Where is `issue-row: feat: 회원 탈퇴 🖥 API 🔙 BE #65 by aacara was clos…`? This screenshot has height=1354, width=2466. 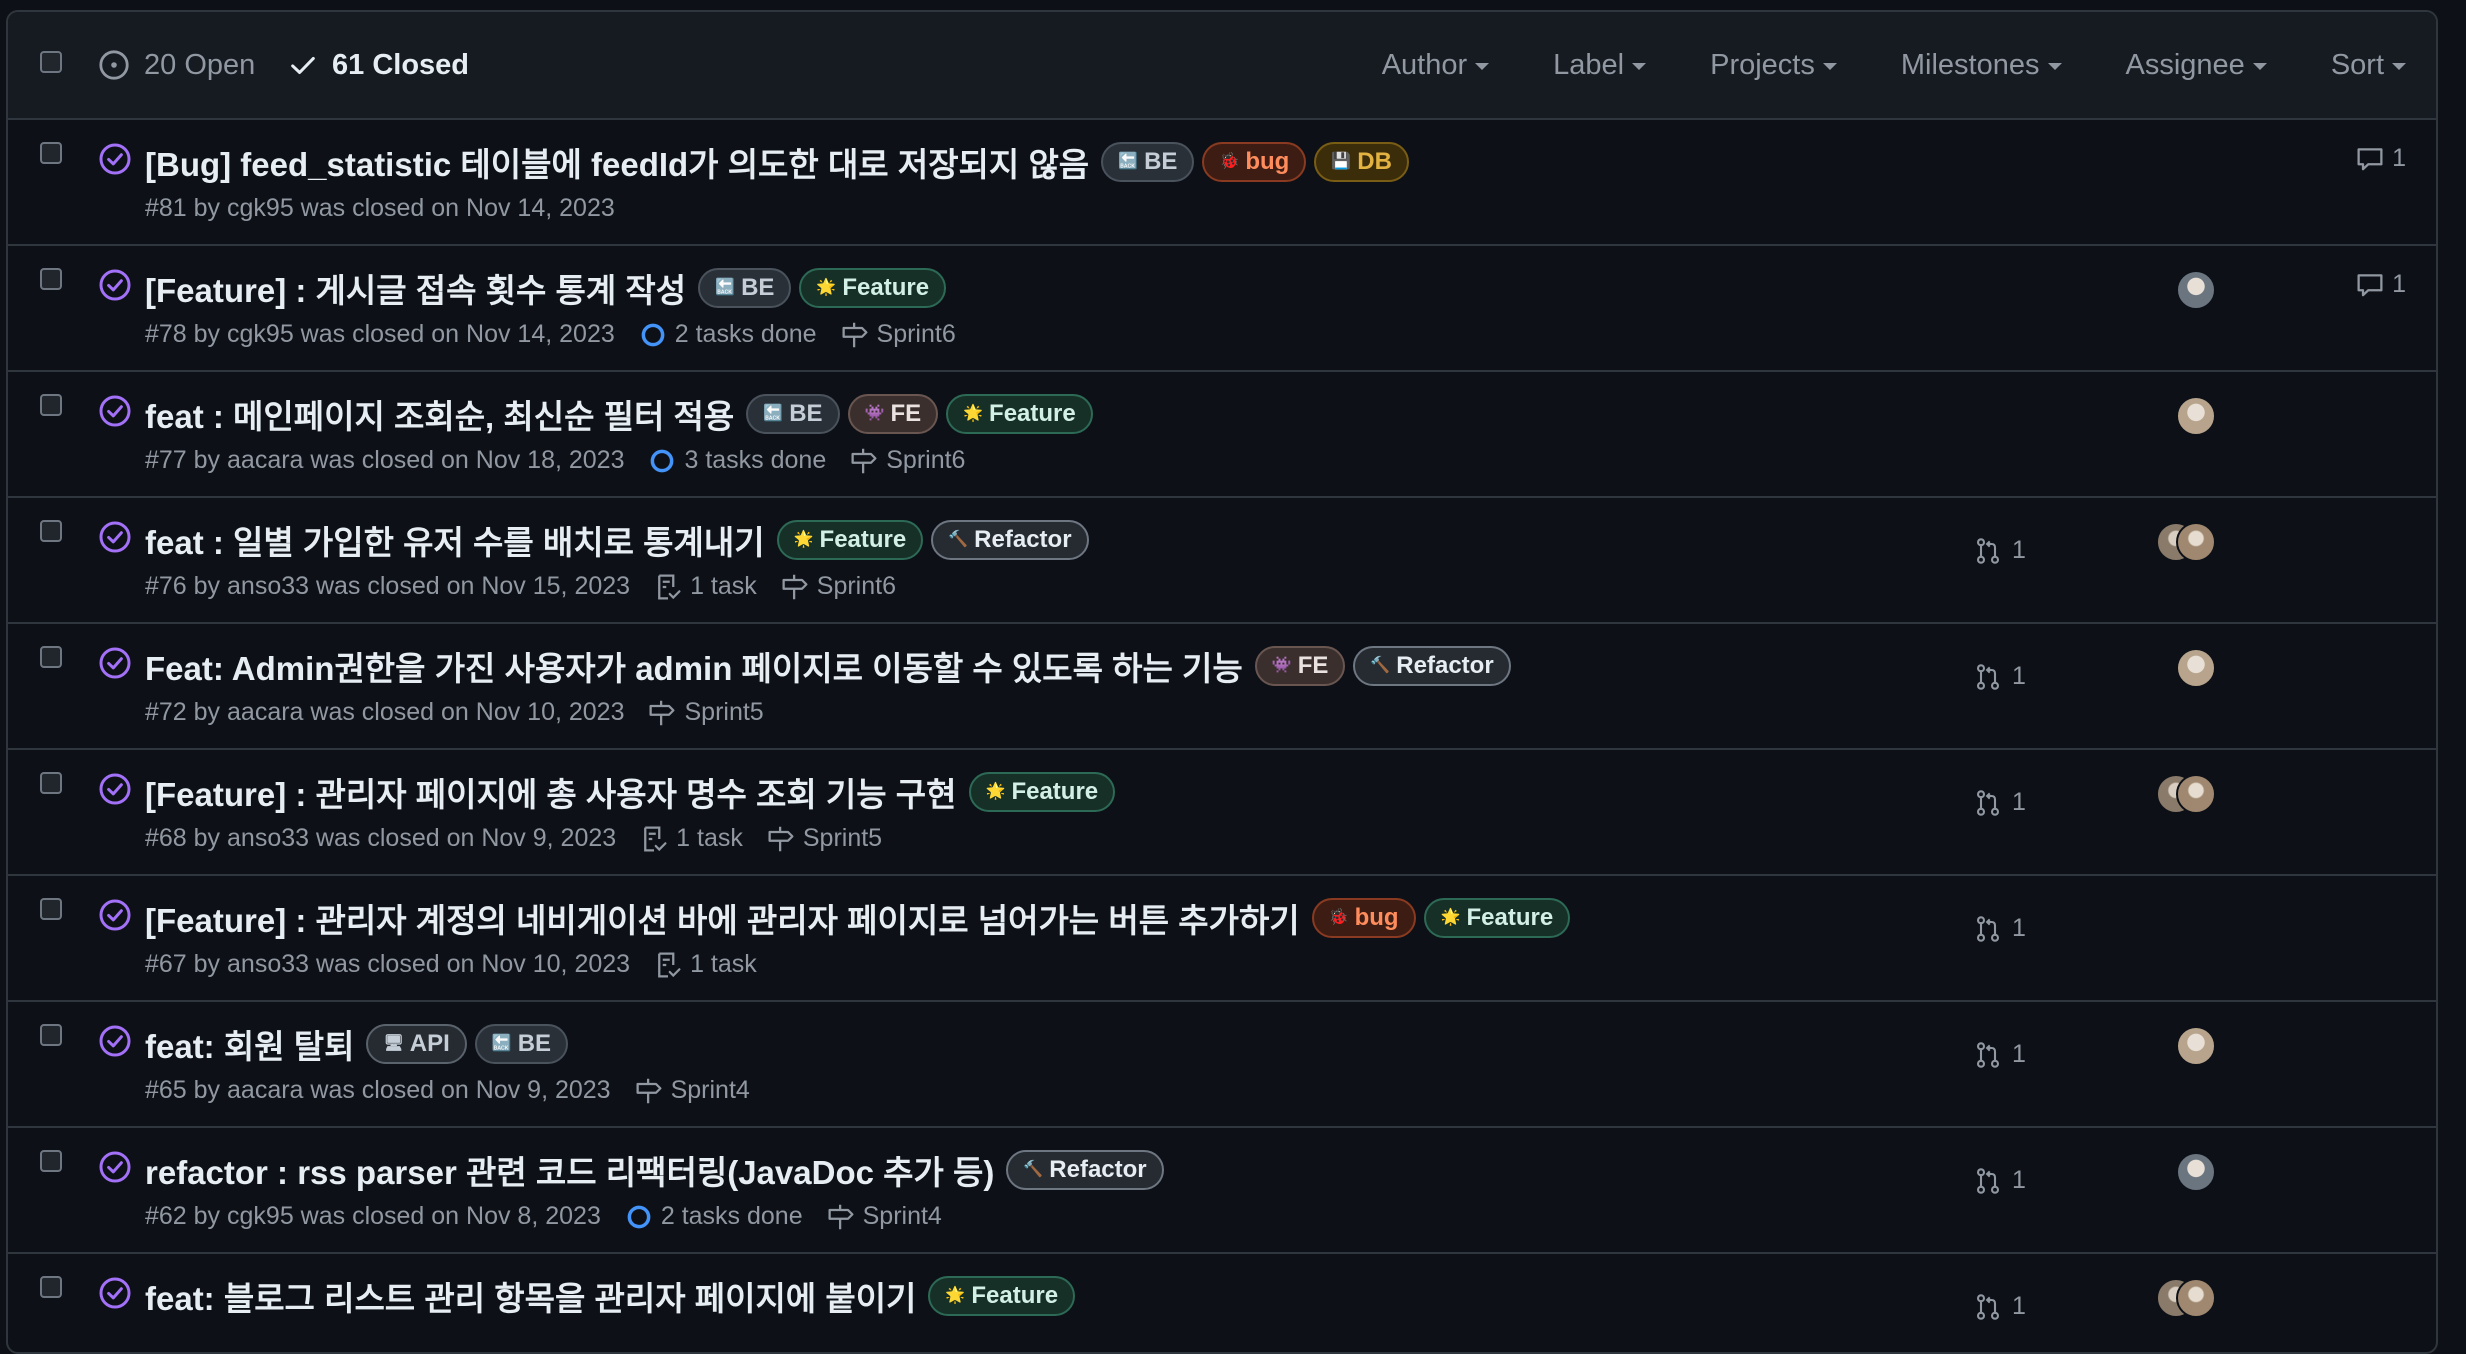 issue-row: feat: 회원 탈퇴 🖥 API 🔙 BE #65 by aacara was clos… is located at coordinates (1222, 1065).